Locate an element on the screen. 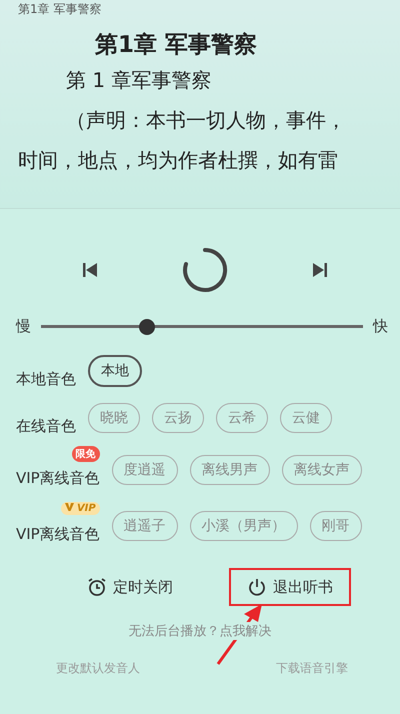 The width and height of the screenshot is (400, 714). voice-chip: 离线女声 is located at coordinates (322, 470).